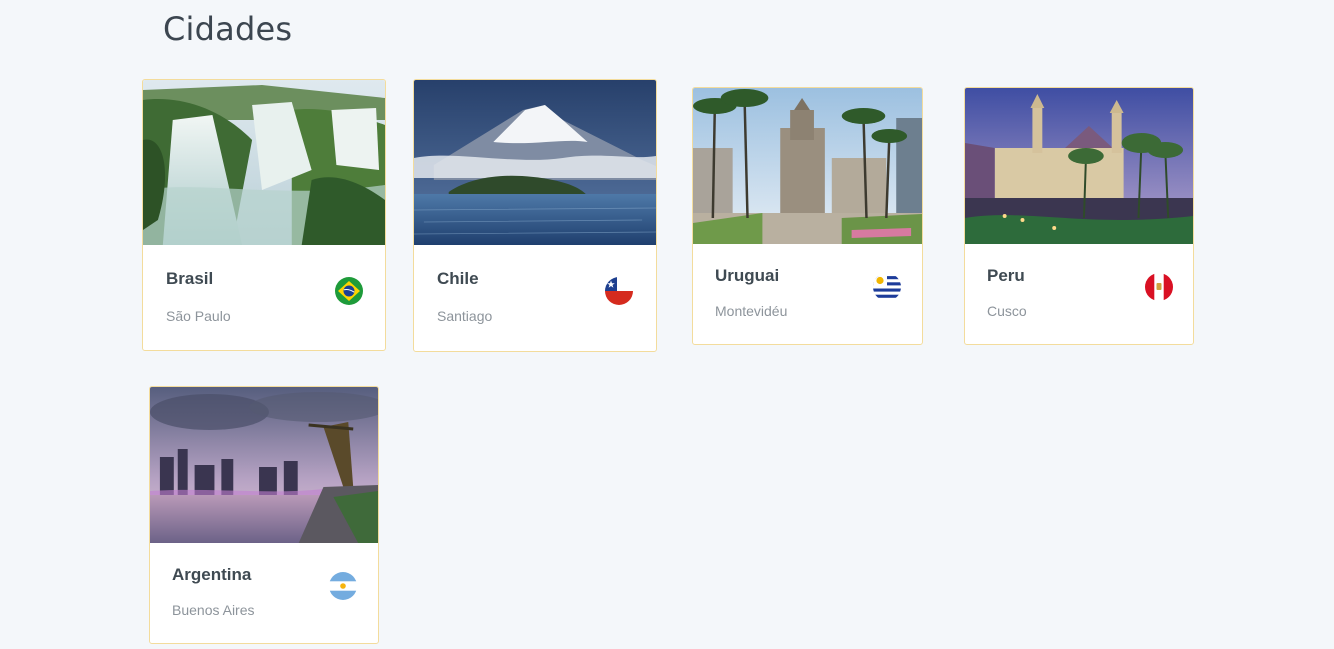 The image size is (1334, 649). I want to click on chile-flag-icon, so click(619, 291).